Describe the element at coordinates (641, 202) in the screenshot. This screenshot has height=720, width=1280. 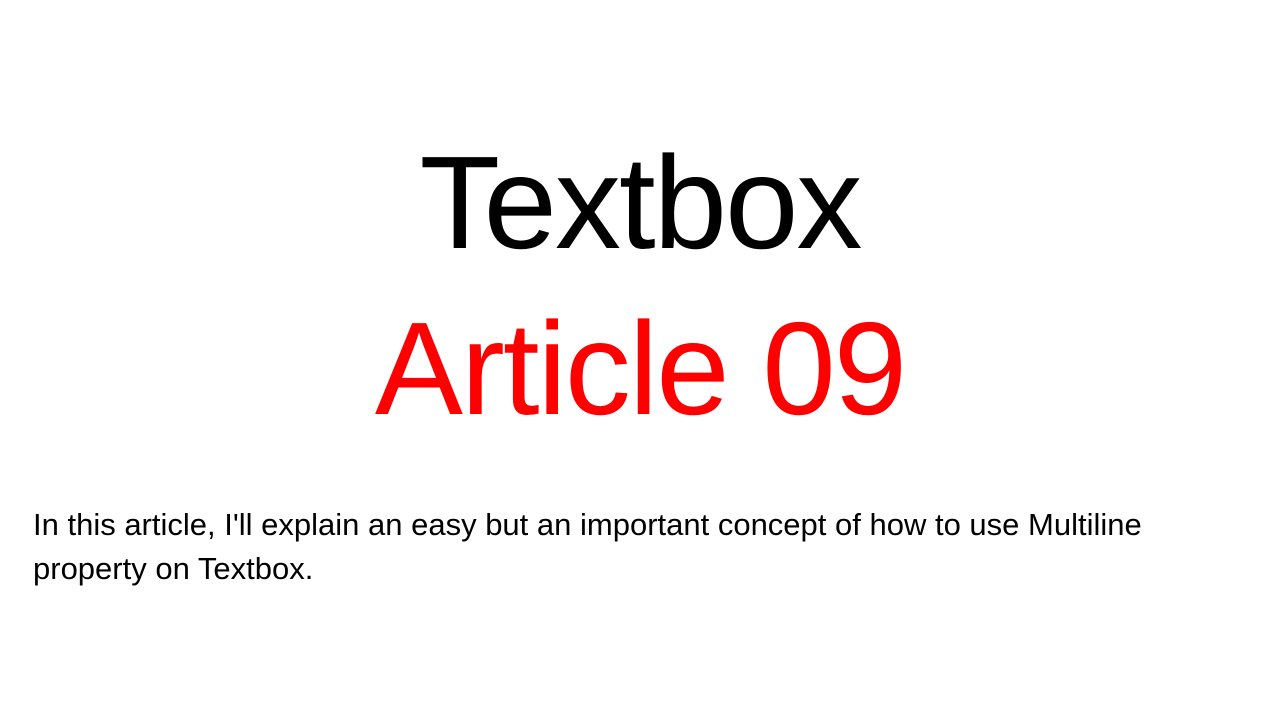
I see `slide-title: Textbox` at that location.